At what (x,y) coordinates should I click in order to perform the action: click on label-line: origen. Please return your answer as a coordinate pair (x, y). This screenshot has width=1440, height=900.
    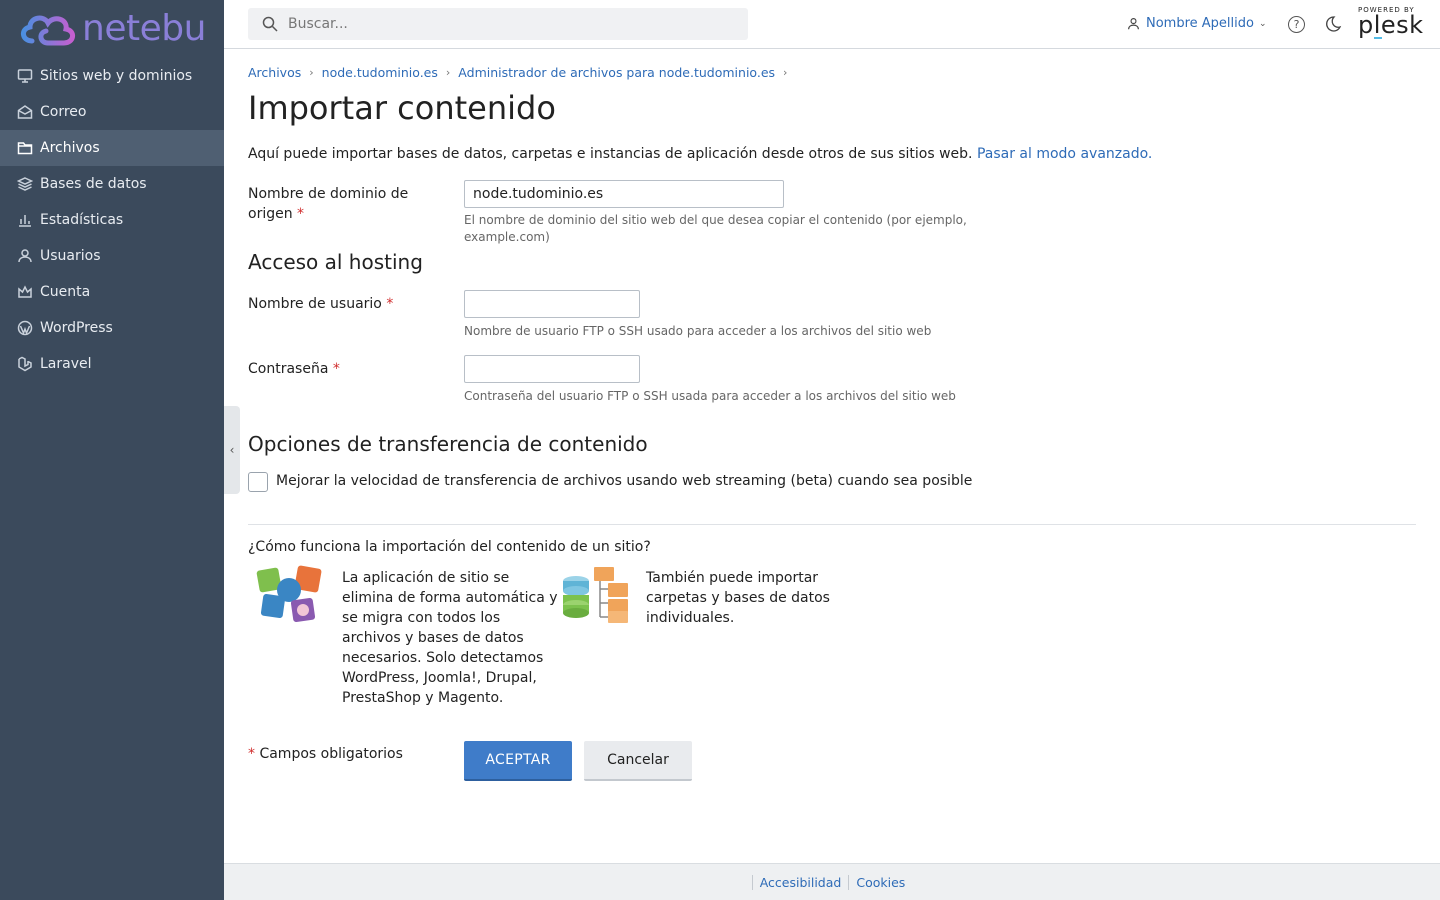
    Looking at the image, I should click on (270, 214).